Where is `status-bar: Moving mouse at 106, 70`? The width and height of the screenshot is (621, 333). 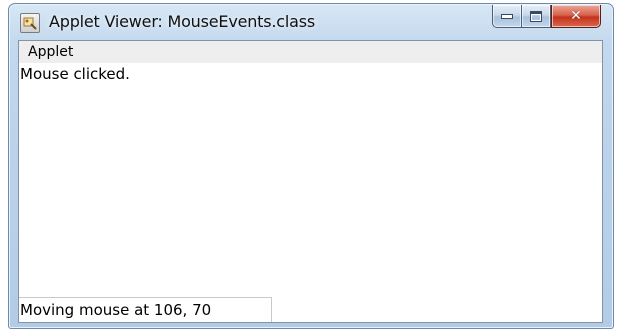 status-bar: Moving mouse at 106, 70 is located at coordinates (145, 309).